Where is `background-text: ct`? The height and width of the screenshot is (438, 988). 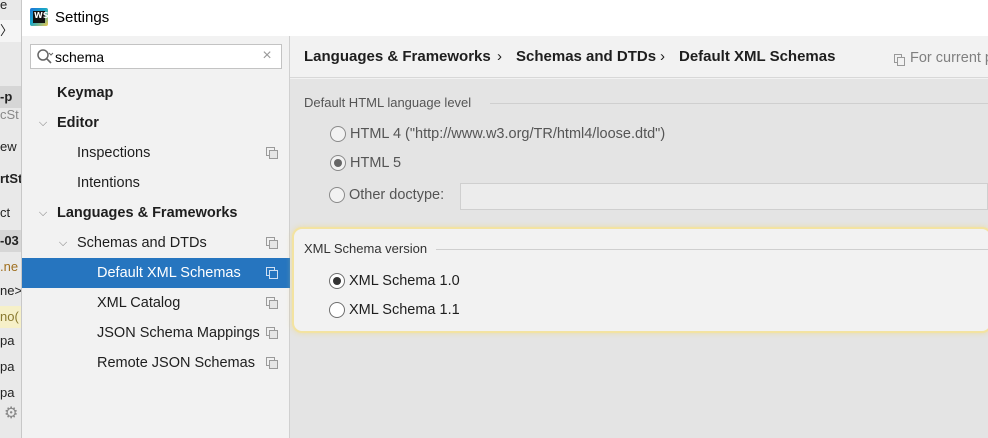
background-text: ct is located at coordinates (5, 212).